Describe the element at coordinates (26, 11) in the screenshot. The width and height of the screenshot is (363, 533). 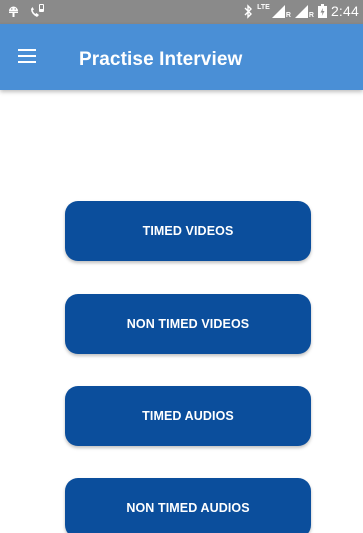
I see `status-left-icons` at that location.